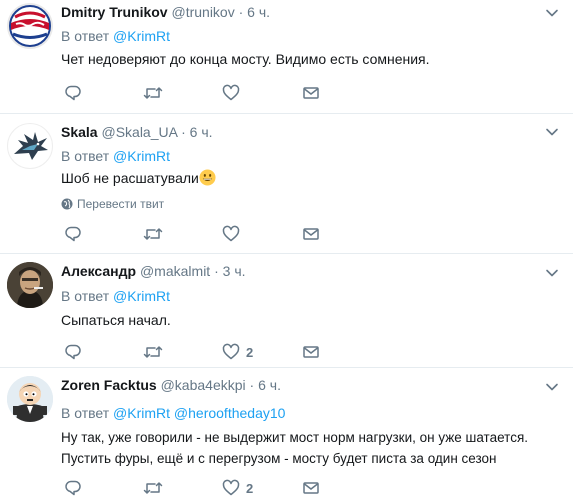  Describe the element at coordinates (109, 385) in the screenshot. I see `author-name: Zoren Facktus` at that location.